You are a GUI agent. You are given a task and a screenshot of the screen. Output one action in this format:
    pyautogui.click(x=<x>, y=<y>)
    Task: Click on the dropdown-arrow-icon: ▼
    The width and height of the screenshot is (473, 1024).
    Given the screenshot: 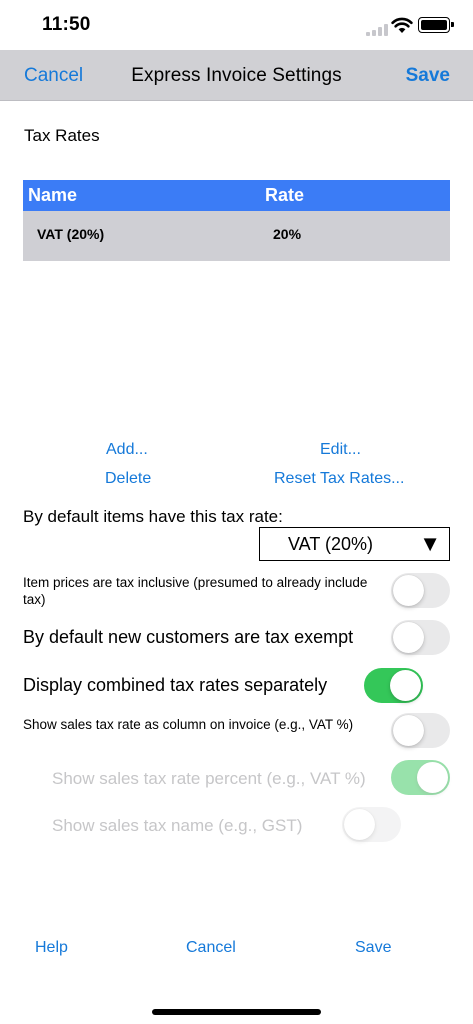 What is the action you would take?
    pyautogui.click(x=430, y=543)
    